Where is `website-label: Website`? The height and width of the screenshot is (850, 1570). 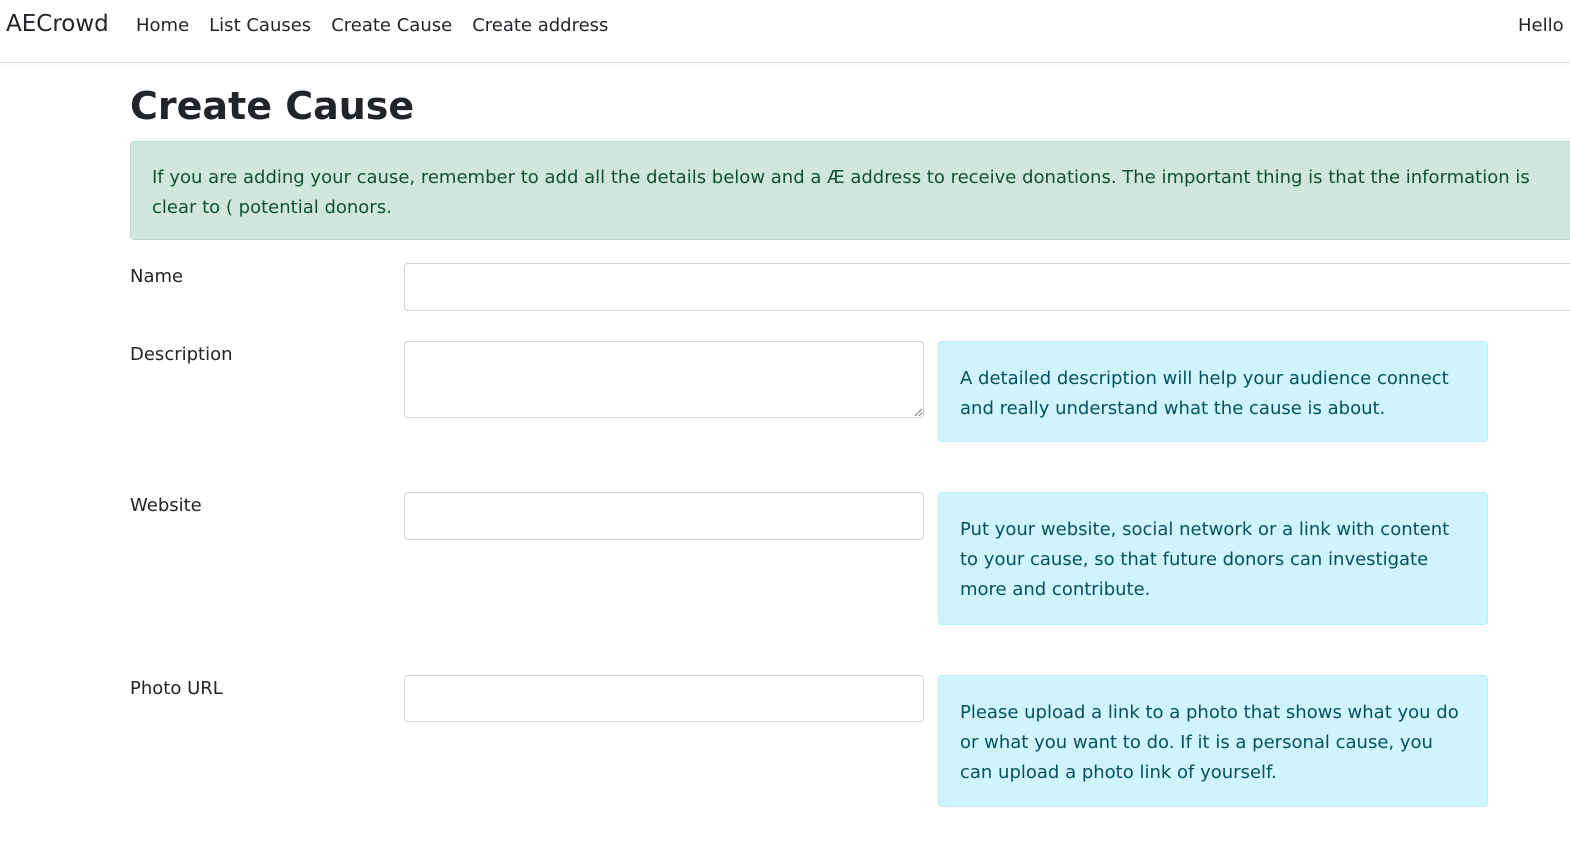
website-label: Website is located at coordinates (166, 505).